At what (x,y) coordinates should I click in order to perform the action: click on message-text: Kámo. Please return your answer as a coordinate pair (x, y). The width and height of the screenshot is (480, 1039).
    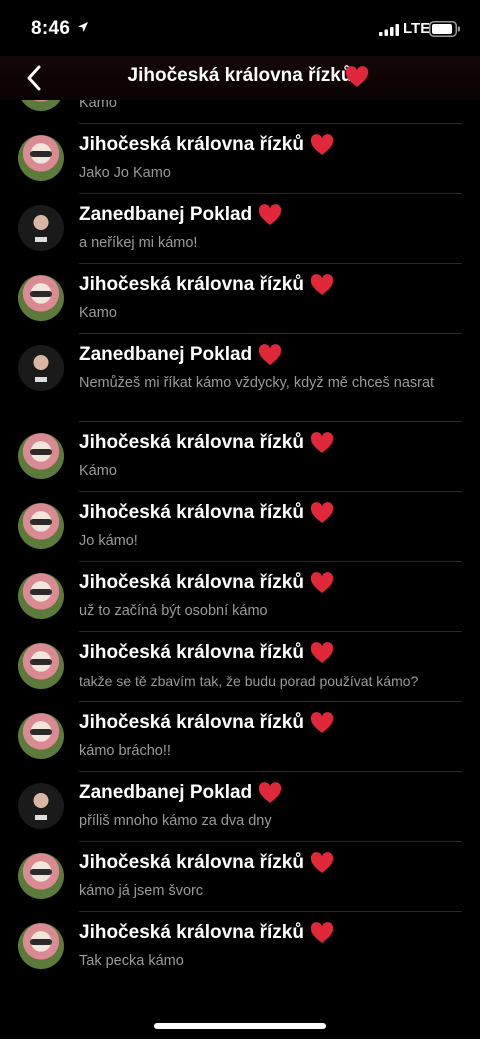
    Looking at the image, I should click on (98, 471).